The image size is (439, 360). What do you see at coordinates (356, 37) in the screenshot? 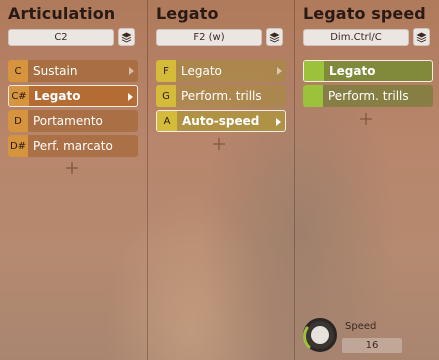
I see `legato-speed-selector: Dim.Ctrl/C` at bounding box center [356, 37].